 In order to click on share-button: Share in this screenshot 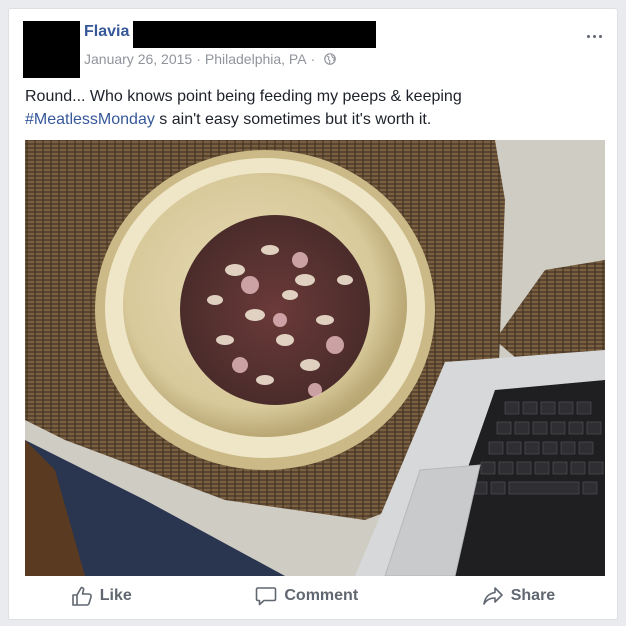, I will do `click(518, 596)`.